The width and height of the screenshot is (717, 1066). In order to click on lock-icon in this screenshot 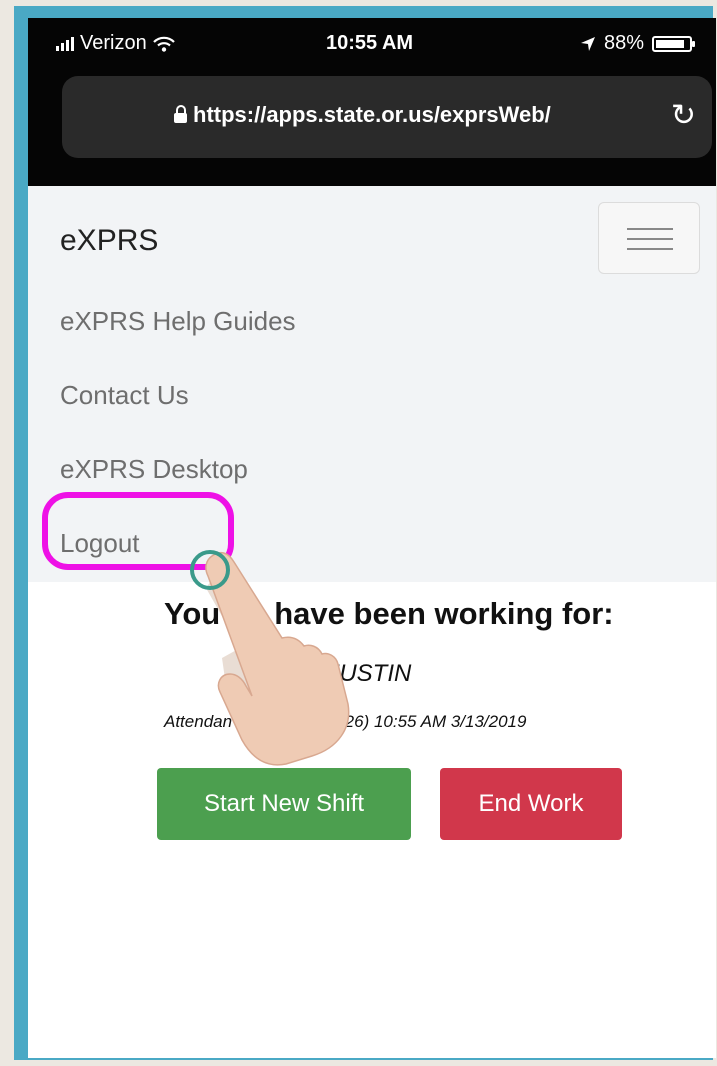, I will do `click(180, 114)`.